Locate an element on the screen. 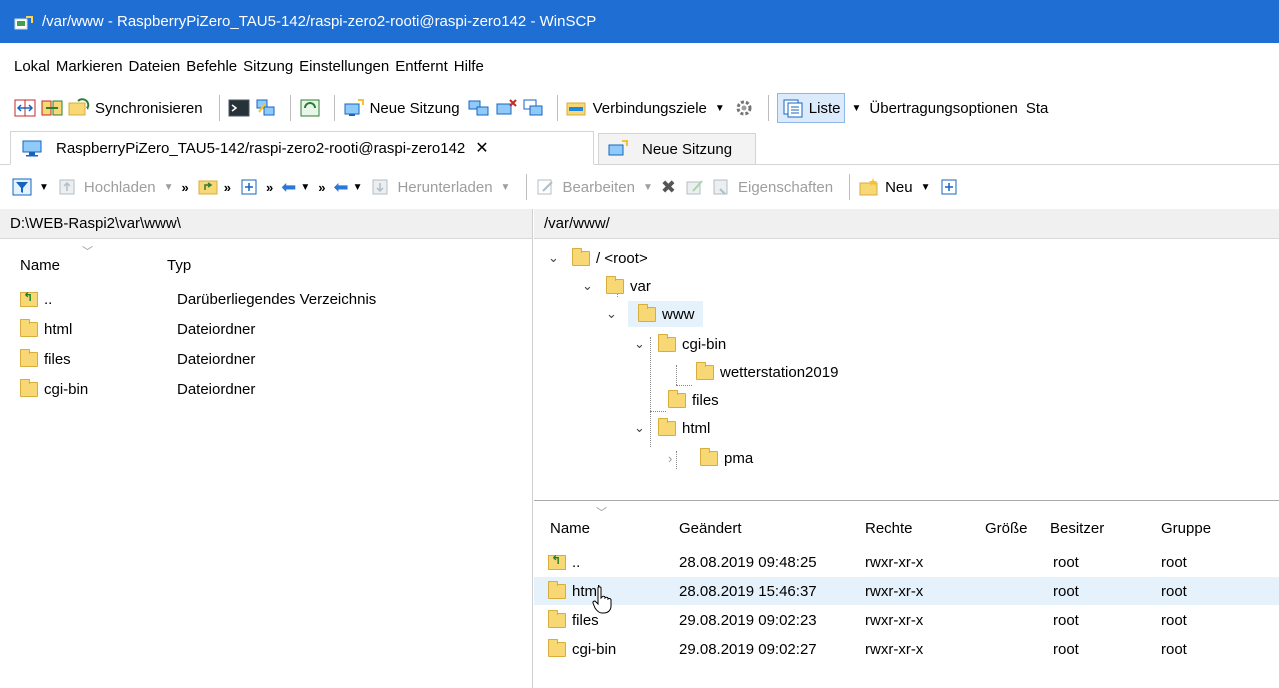  new-dropdown-icon: ▼ is located at coordinates (926, 187).